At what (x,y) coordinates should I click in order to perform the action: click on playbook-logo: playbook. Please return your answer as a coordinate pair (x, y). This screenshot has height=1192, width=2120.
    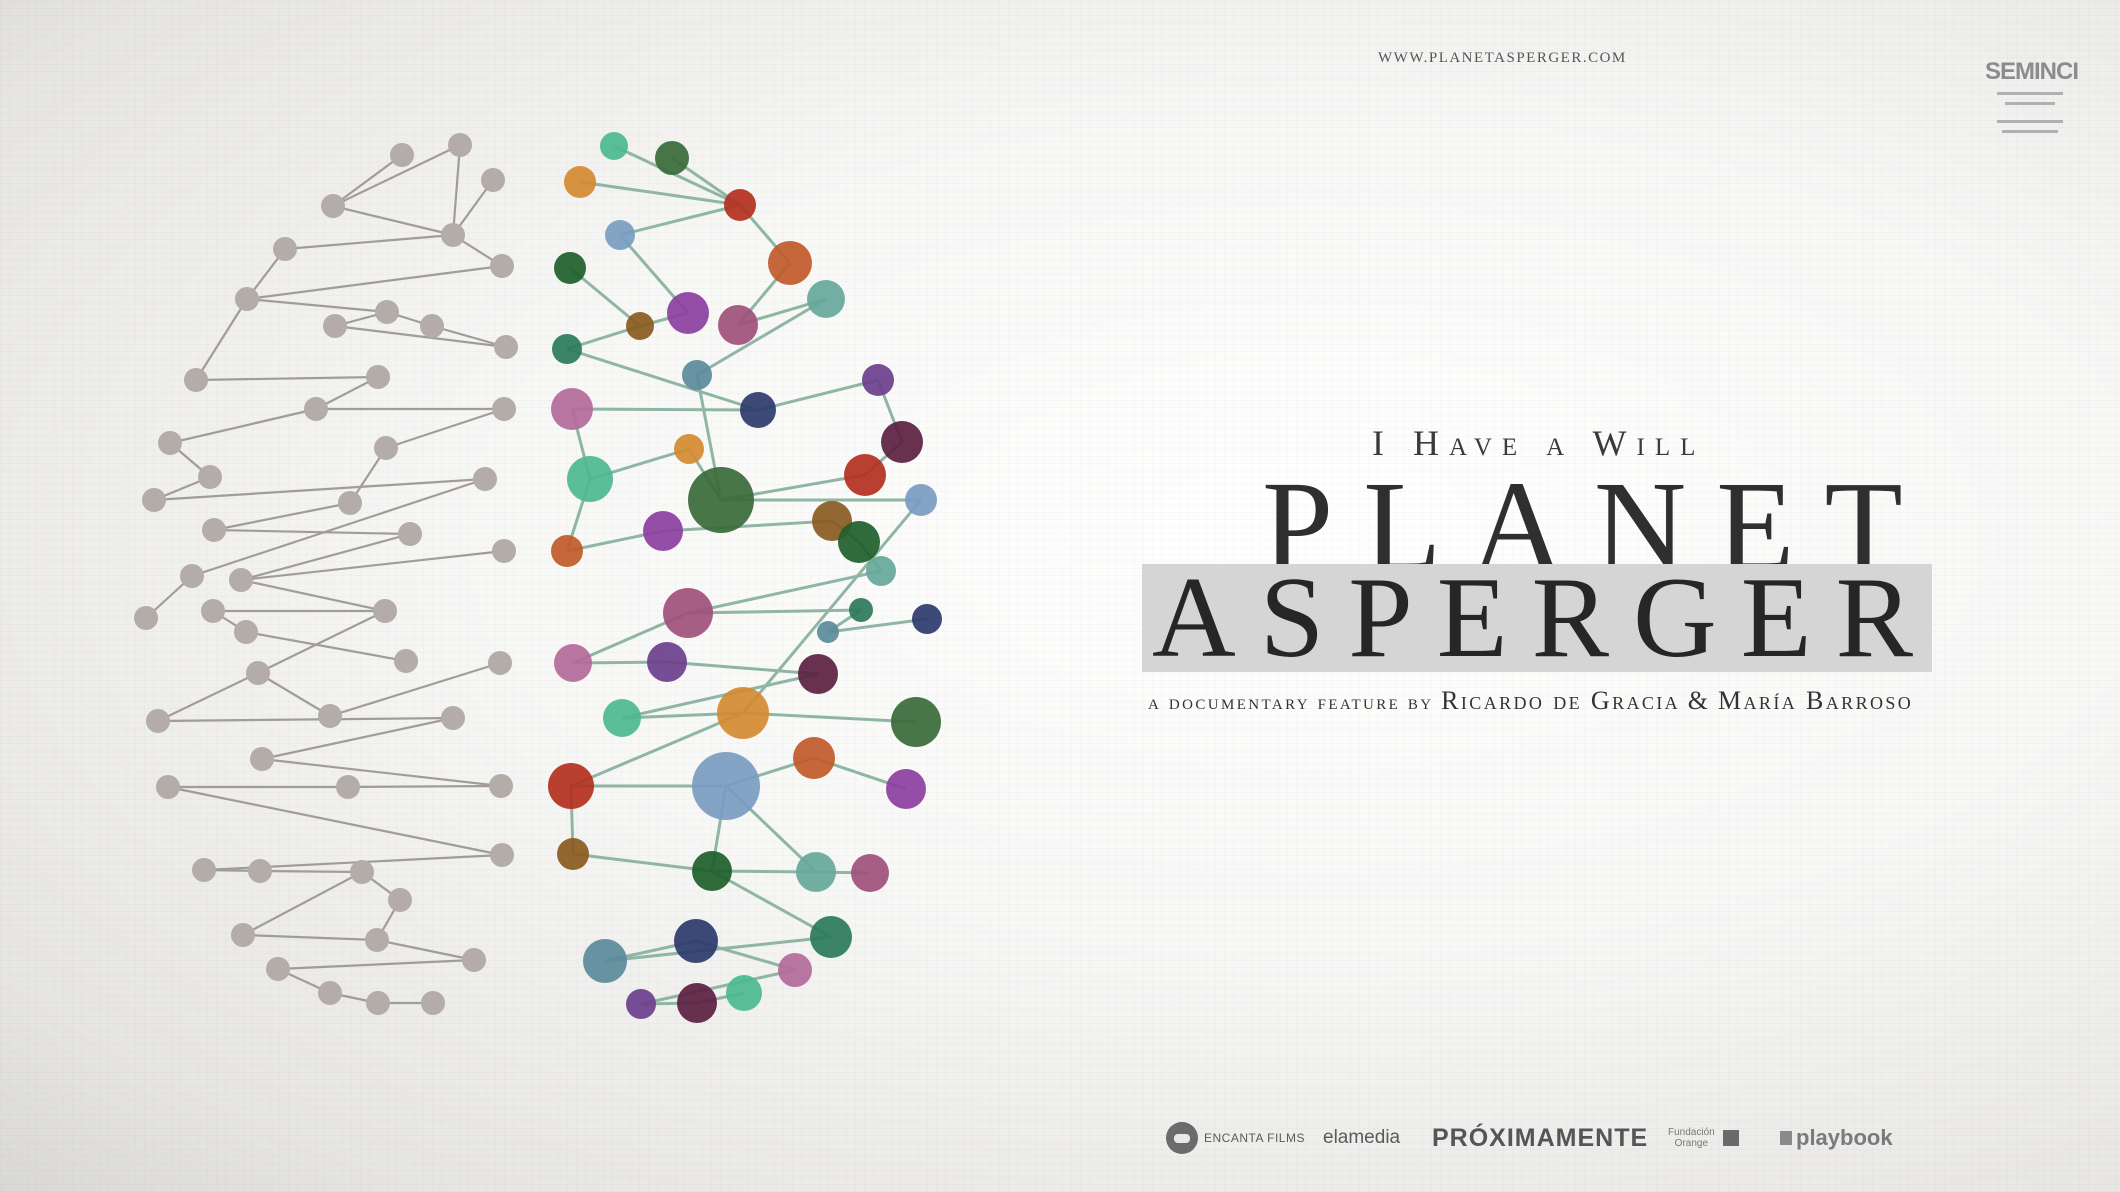
    Looking at the image, I should click on (1836, 1138).